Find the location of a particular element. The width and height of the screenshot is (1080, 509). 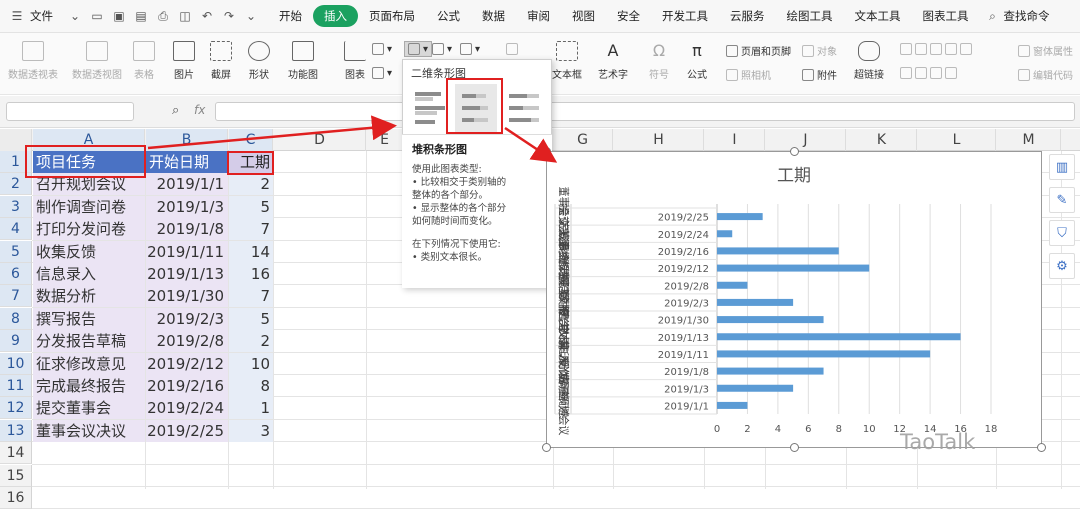

arrow-to-chart is located at coordinates (531, 144).